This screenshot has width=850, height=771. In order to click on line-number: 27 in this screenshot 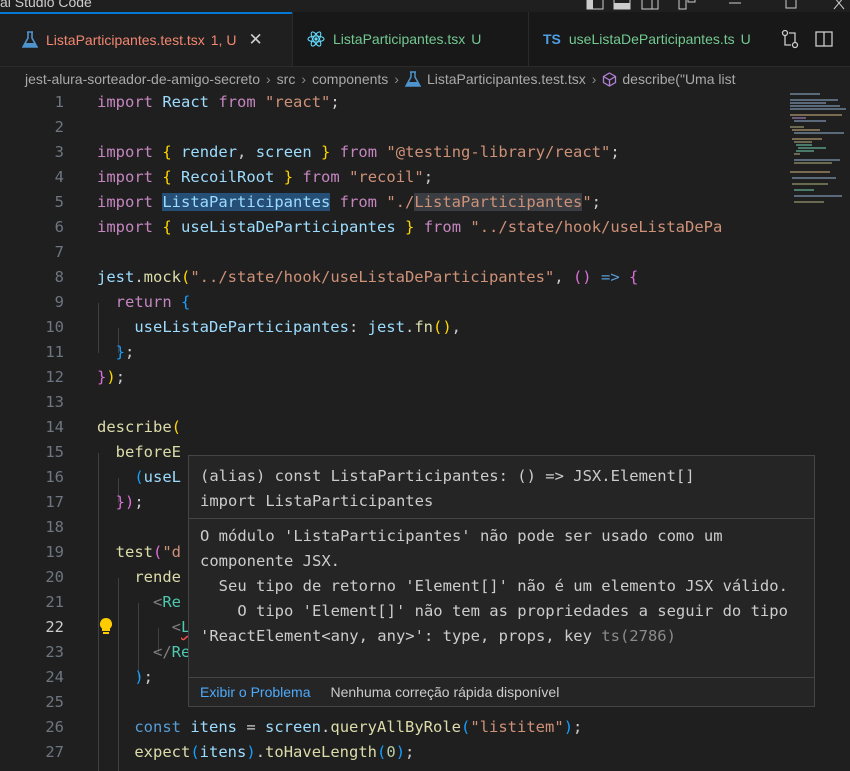, I will do `click(54, 752)`.